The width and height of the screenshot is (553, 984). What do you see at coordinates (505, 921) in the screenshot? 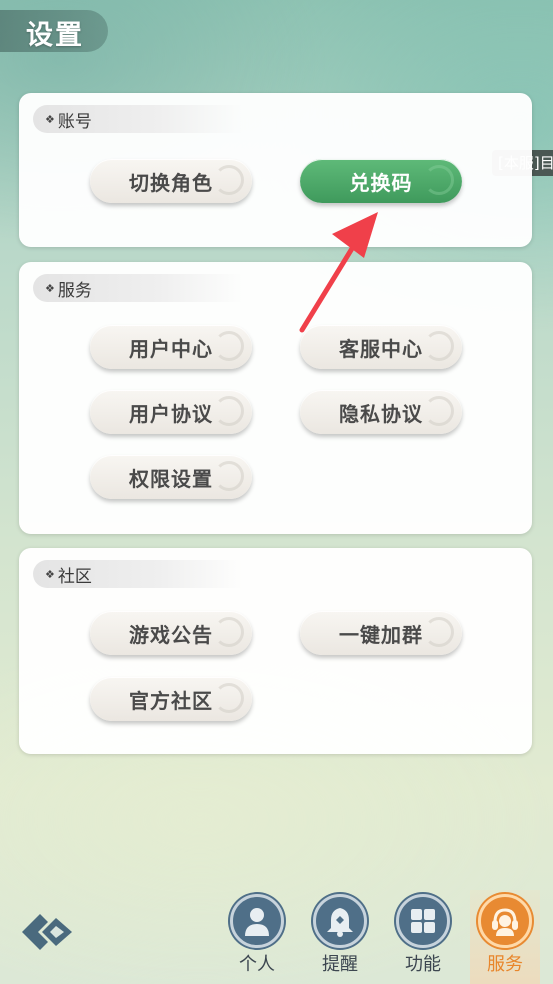
I see `headset-icon` at bounding box center [505, 921].